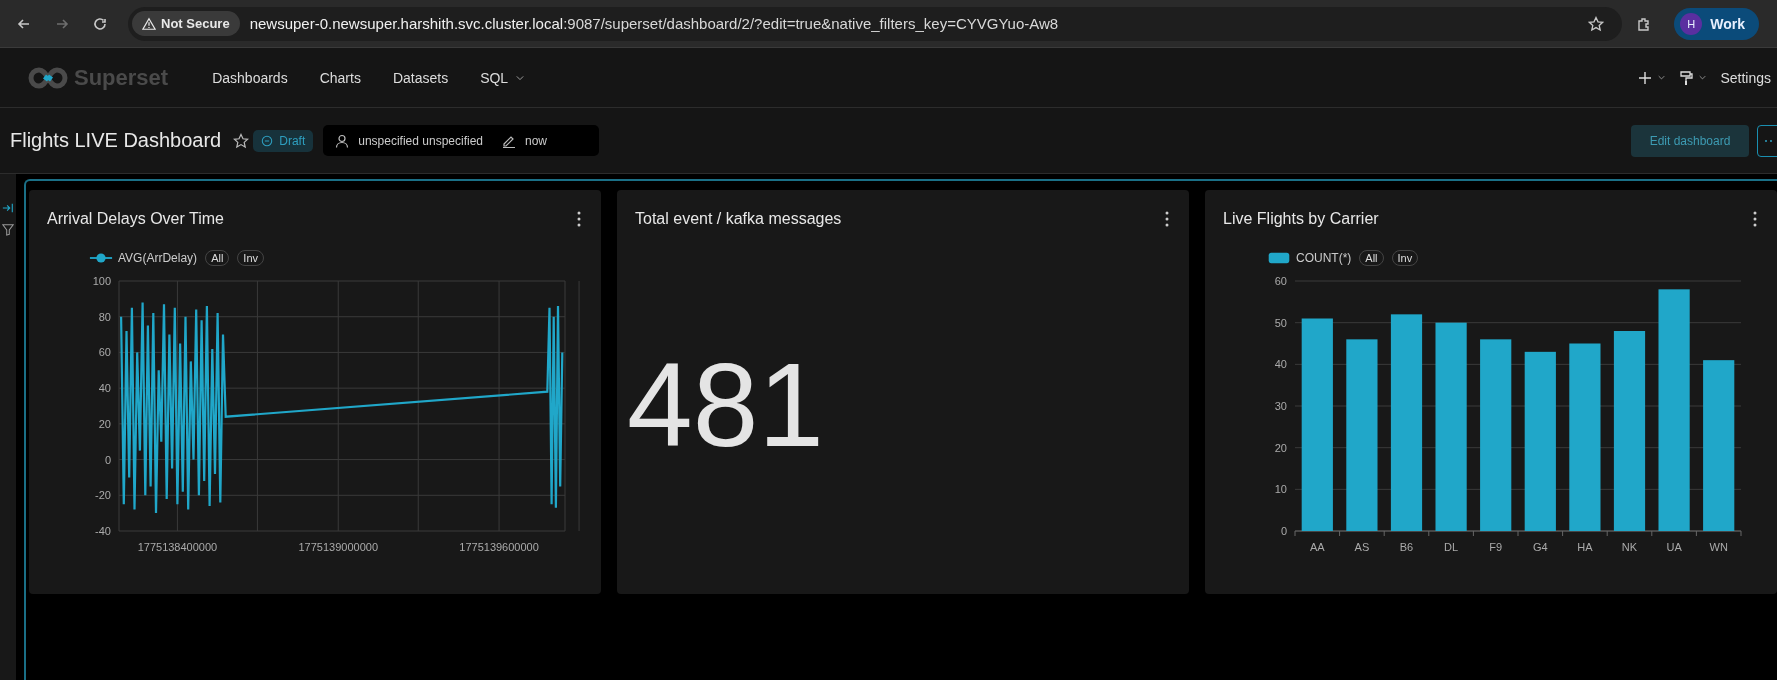  Describe the element at coordinates (1317, 547) in the screenshot. I see `axis-tick-label: AA` at that location.